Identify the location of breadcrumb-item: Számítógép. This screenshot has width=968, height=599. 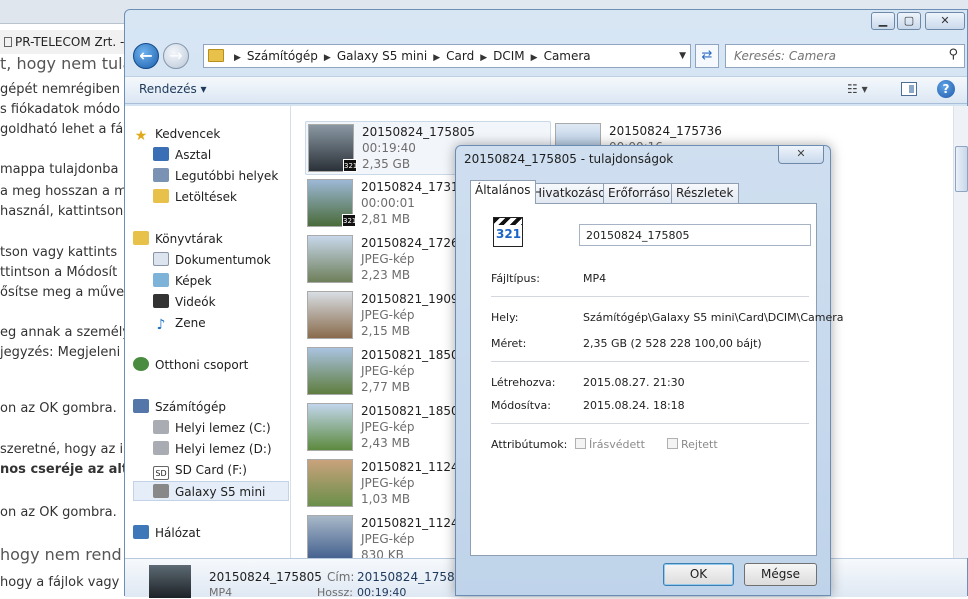
(282, 56).